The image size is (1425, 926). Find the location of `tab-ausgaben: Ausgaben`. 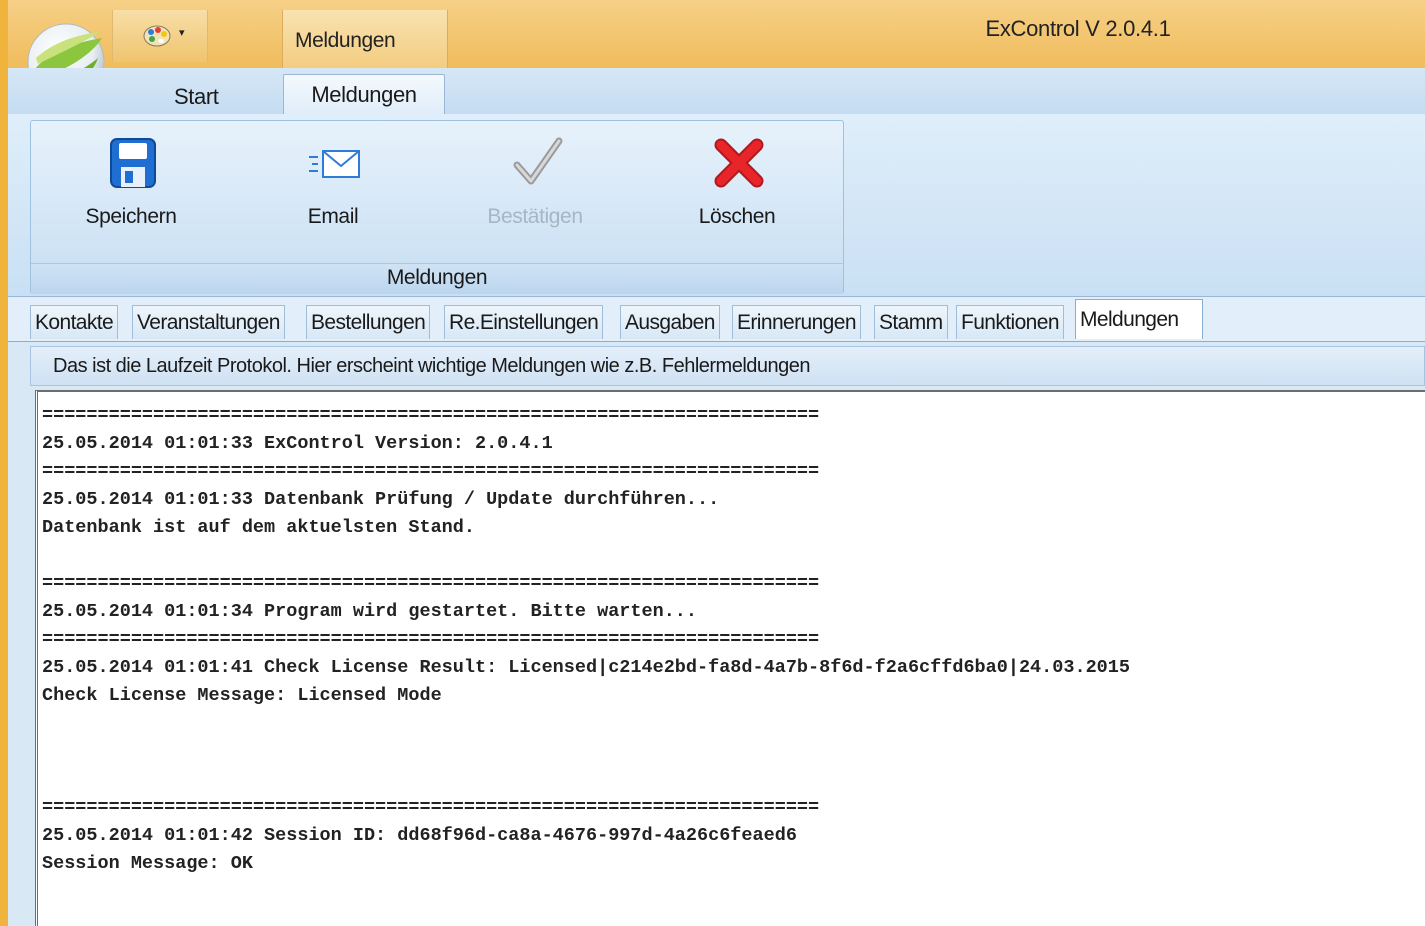

tab-ausgaben: Ausgaben is located at coordinates (670, 322).